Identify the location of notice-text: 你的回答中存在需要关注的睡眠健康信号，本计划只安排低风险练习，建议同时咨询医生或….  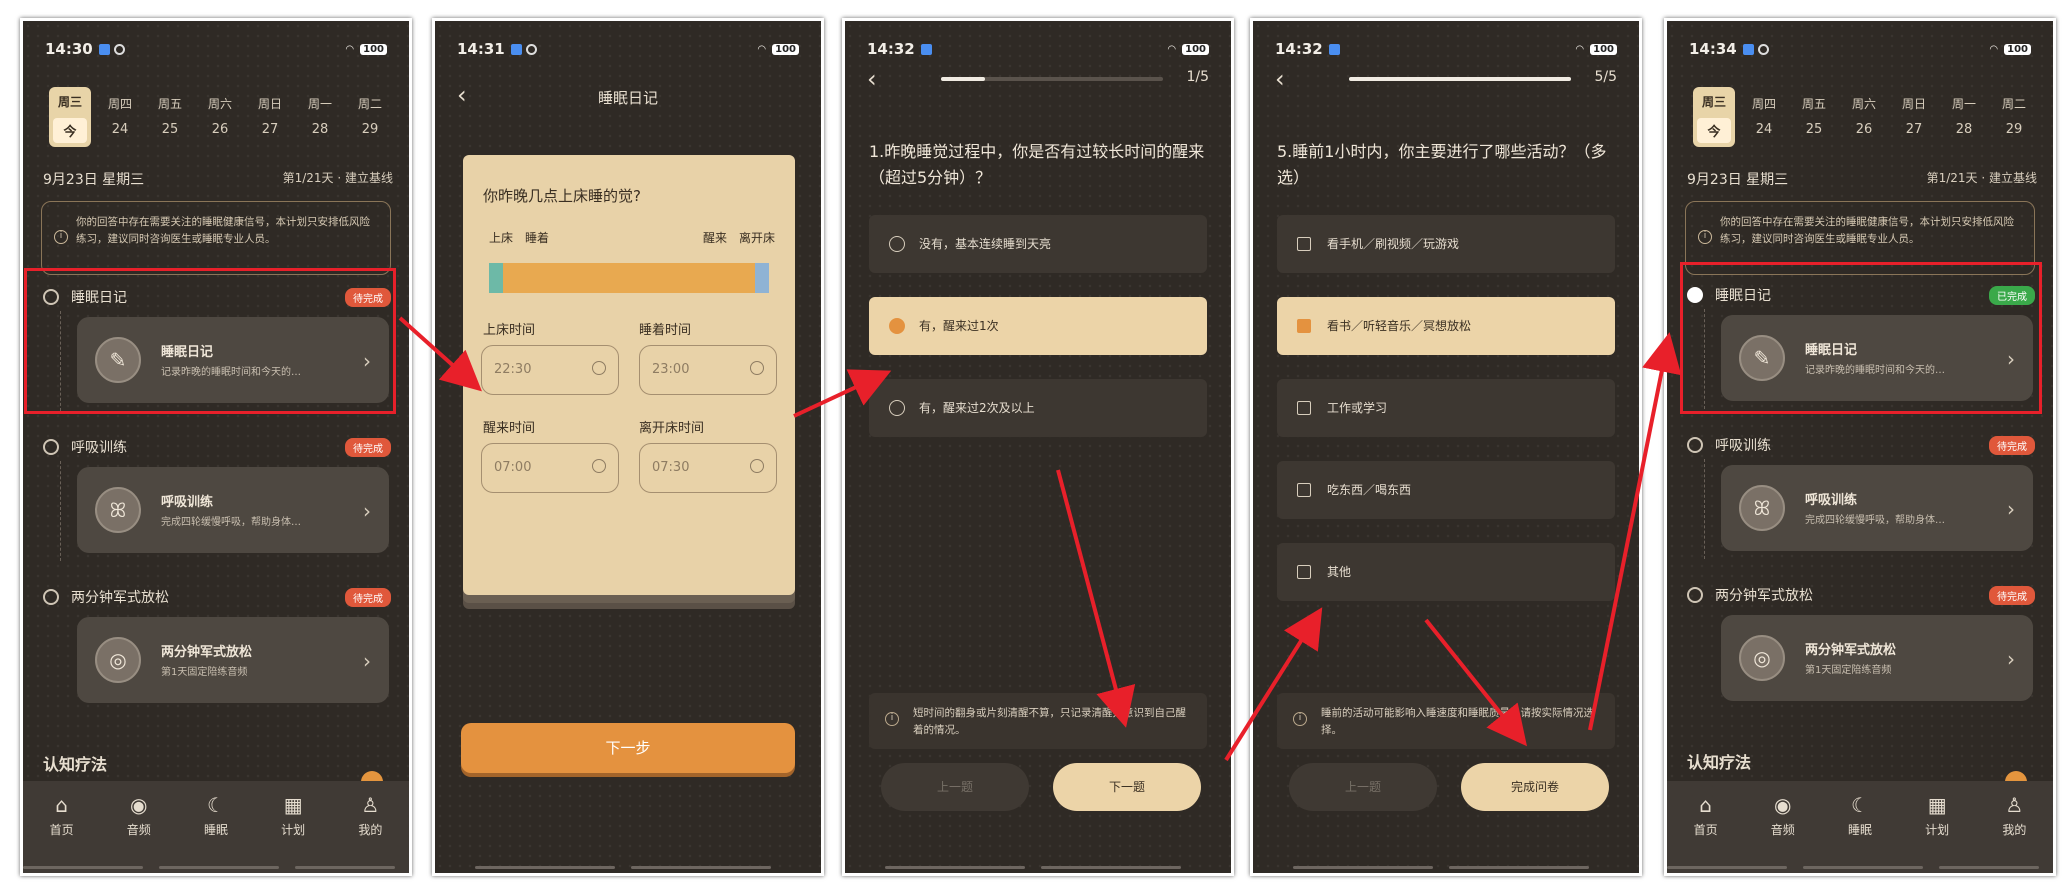
(1867, 230).